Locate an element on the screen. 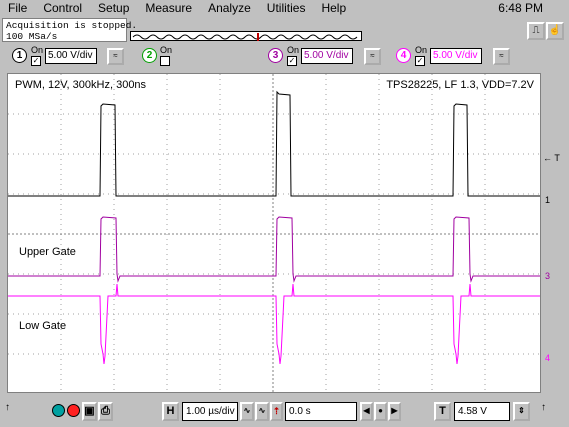 This screenshot has width=569, height=427. print-icon: ⎙ is located at coordinates (105, 411).